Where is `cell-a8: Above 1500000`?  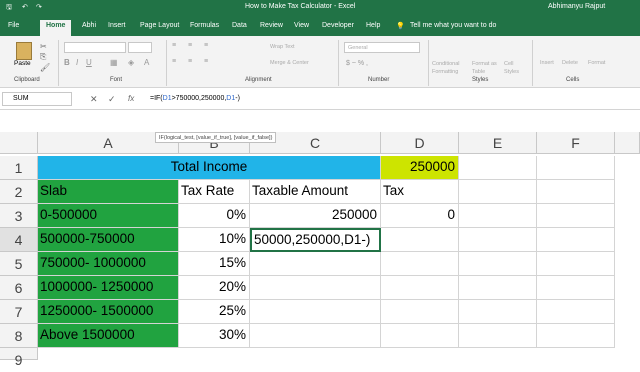 cell-a8: Above 1500000 is located at coordinates (108, 336).